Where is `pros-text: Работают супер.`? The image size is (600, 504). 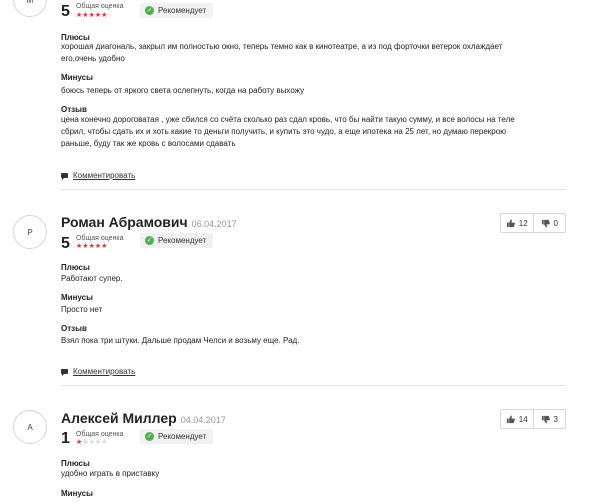 pros-text: Работают супер. is located at coordinates (92, 278).